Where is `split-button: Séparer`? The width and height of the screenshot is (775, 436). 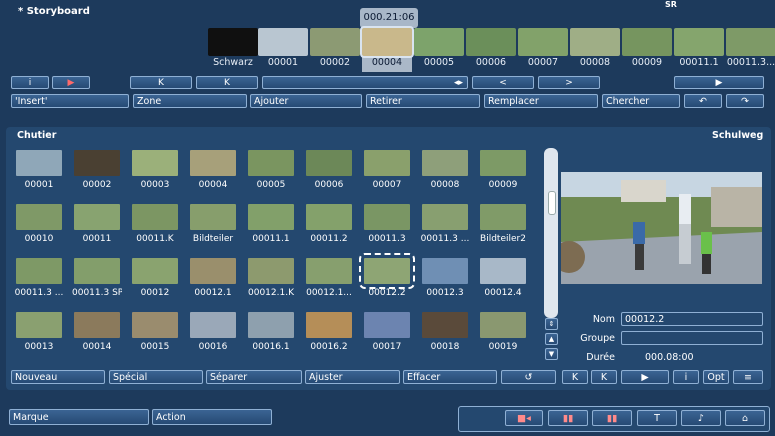
split-button: Séparer is located at coordinates (254, 377).